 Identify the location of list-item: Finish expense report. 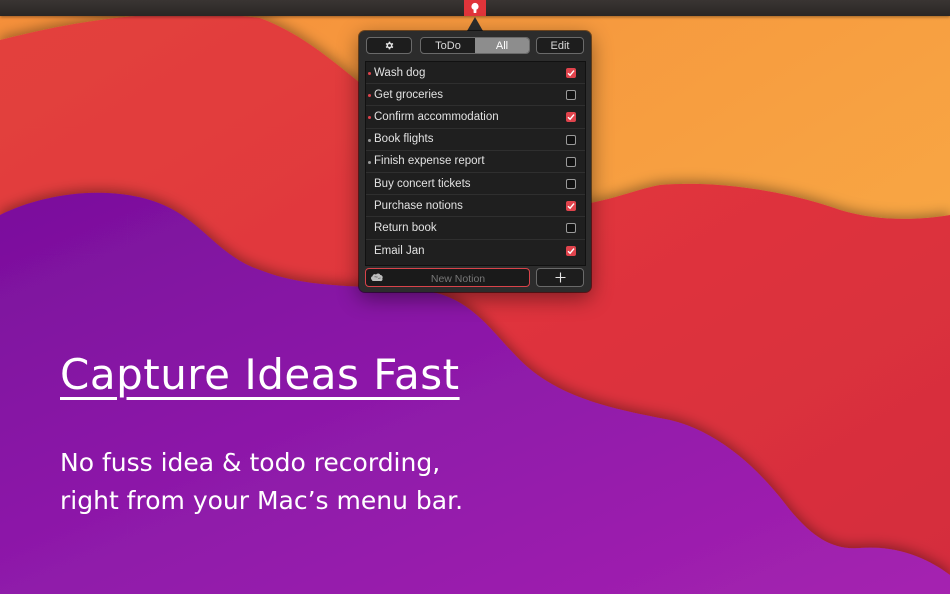
(475, 162).